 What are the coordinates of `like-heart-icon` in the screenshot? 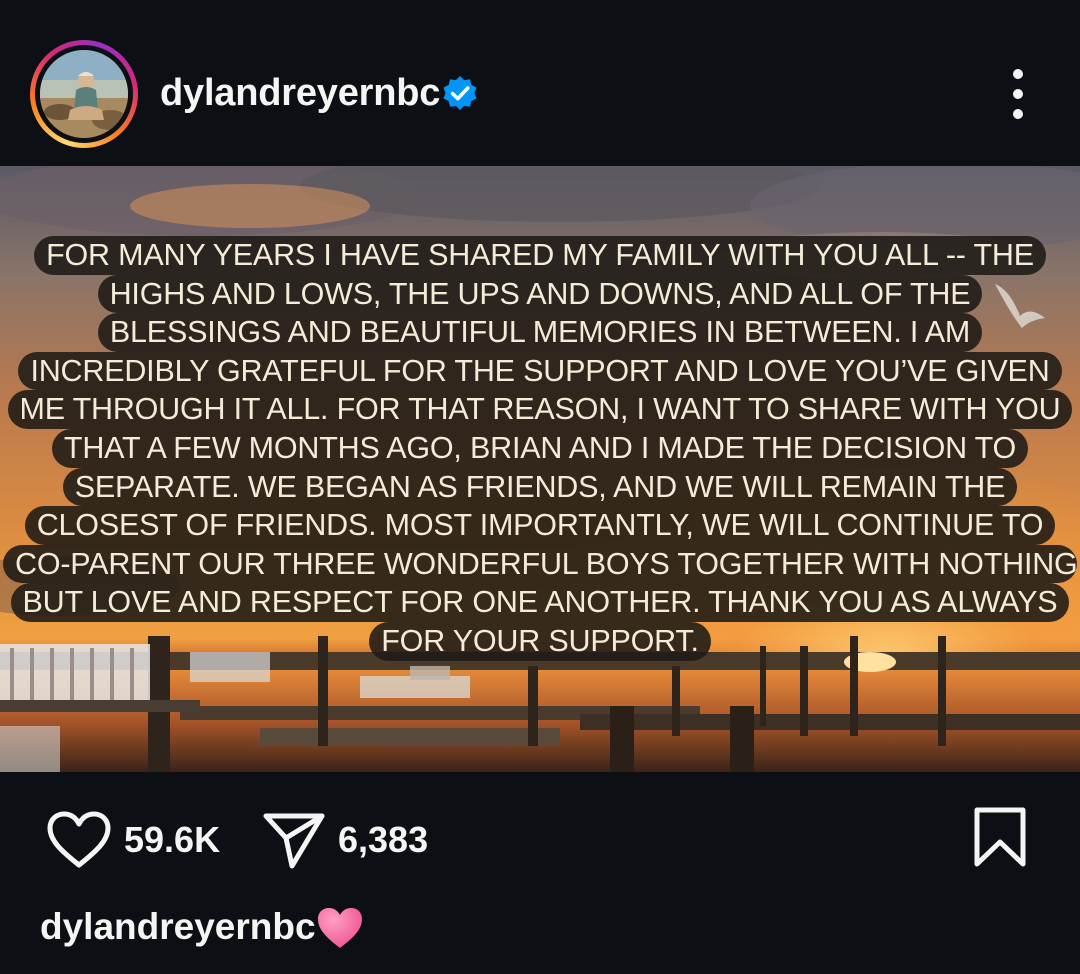 It's located at (79, 840).